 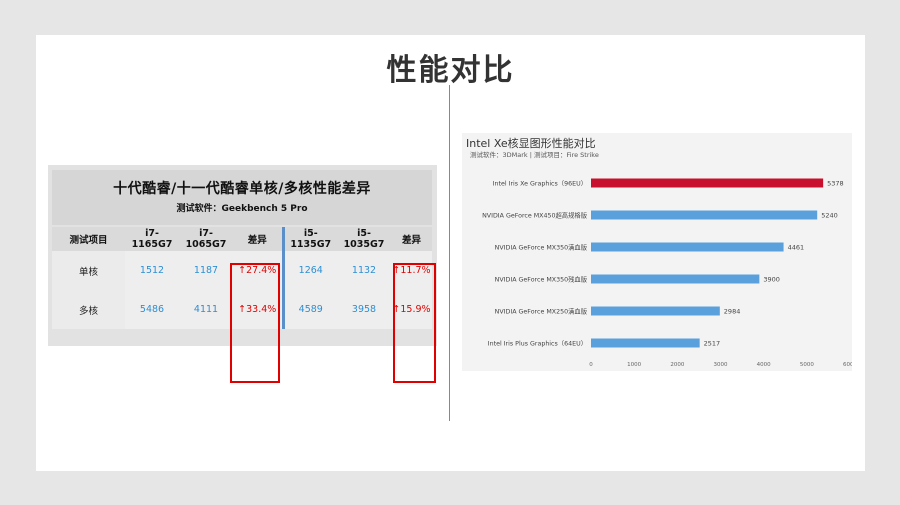 I want to click on category-label: Intel Iris Xe Graphics（96EU）, so click(x=540, y=184).